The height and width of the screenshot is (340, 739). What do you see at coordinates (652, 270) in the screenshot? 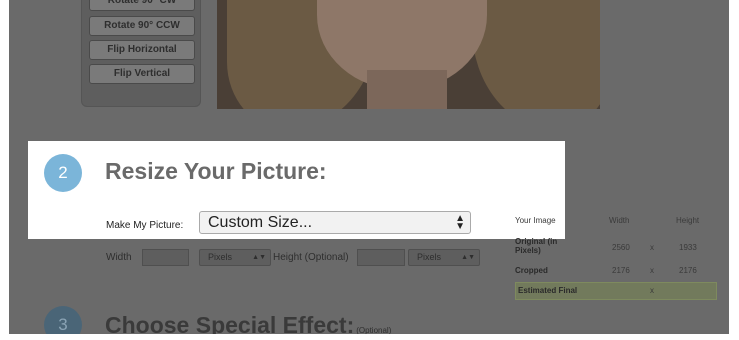
I see `row-cropped-x: x` at bounding box center [652, 270].